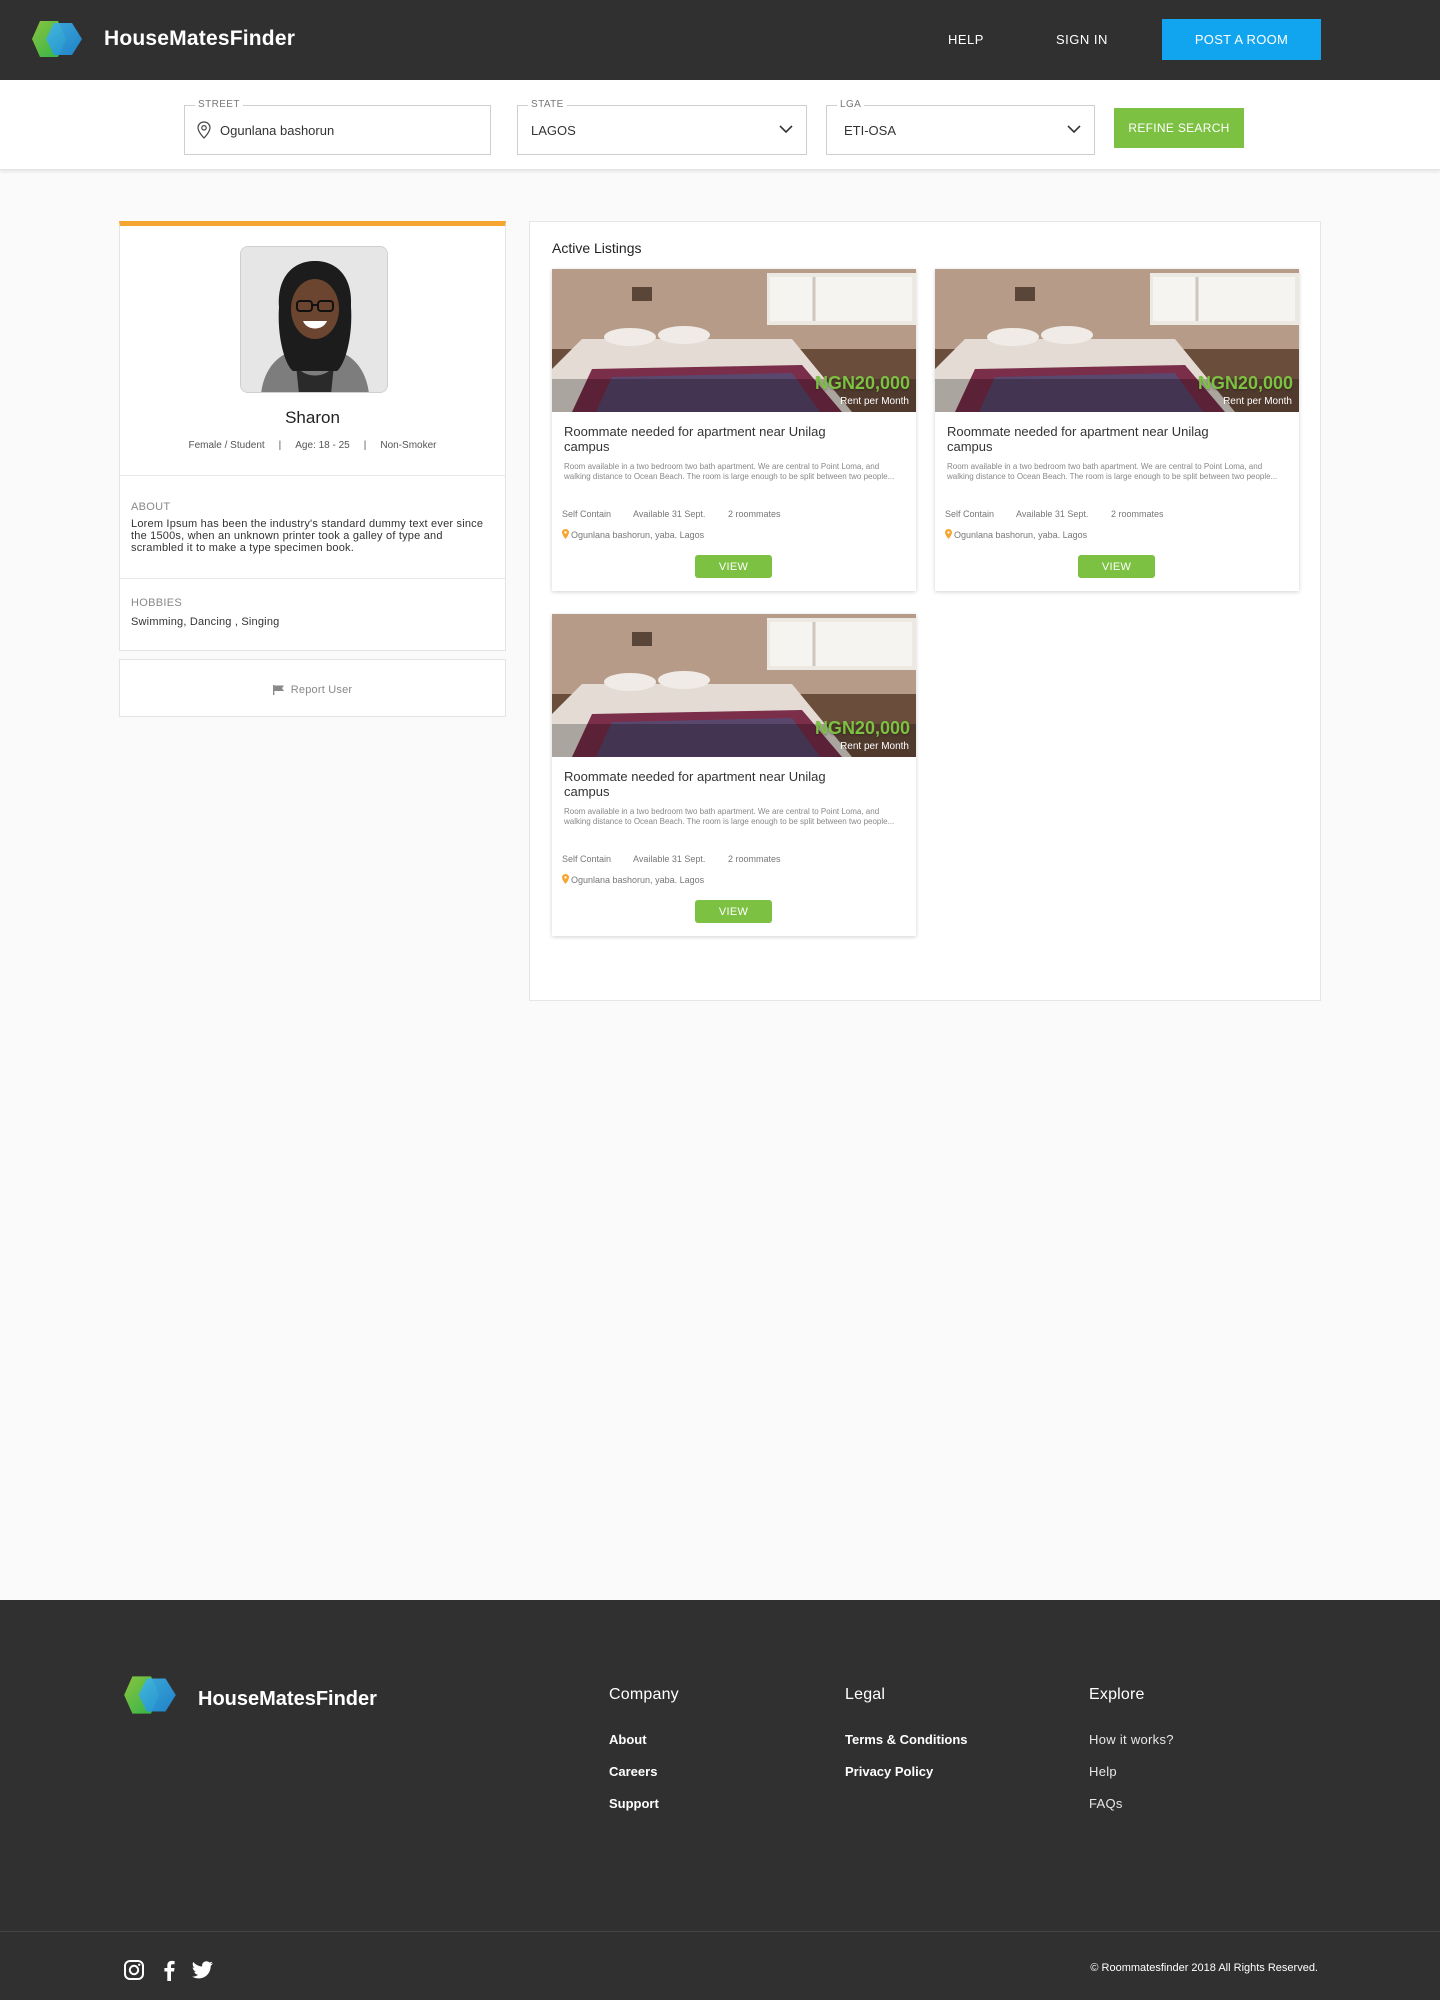  Describe the element at coordinates (157, 603) in the screenshot. I see `hobbies-title: HOBBIES` at that location.